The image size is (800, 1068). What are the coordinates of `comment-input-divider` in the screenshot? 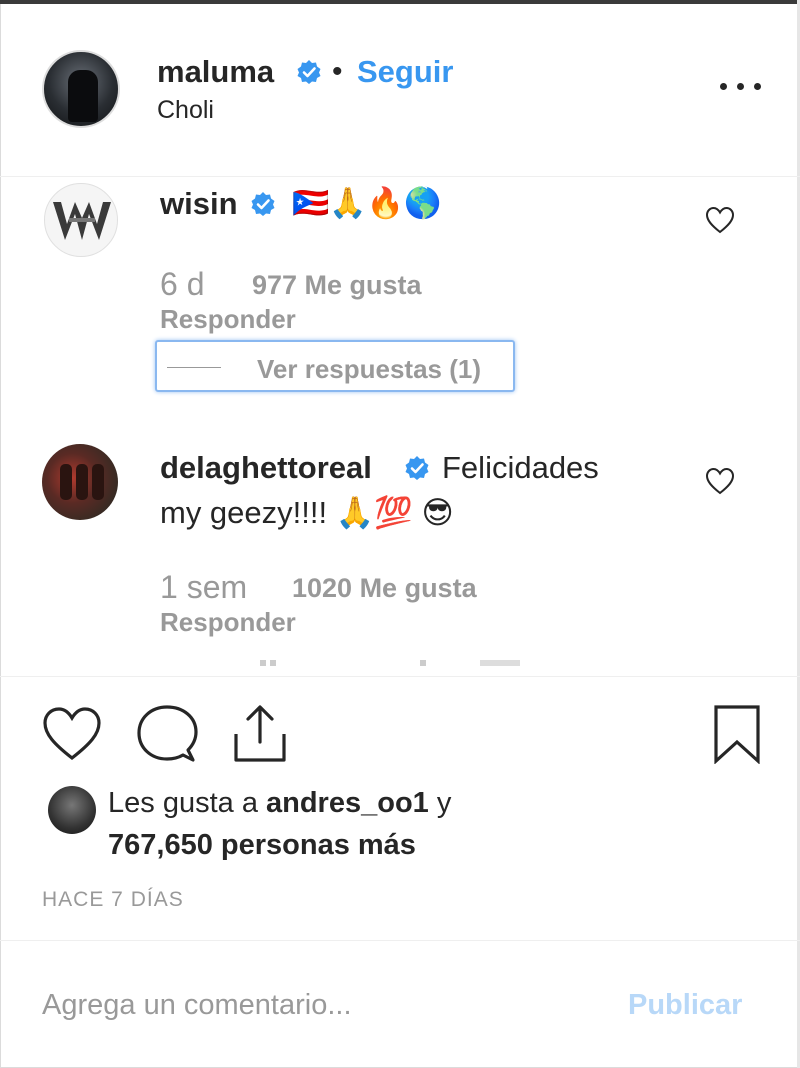 It's located at (400, 940).